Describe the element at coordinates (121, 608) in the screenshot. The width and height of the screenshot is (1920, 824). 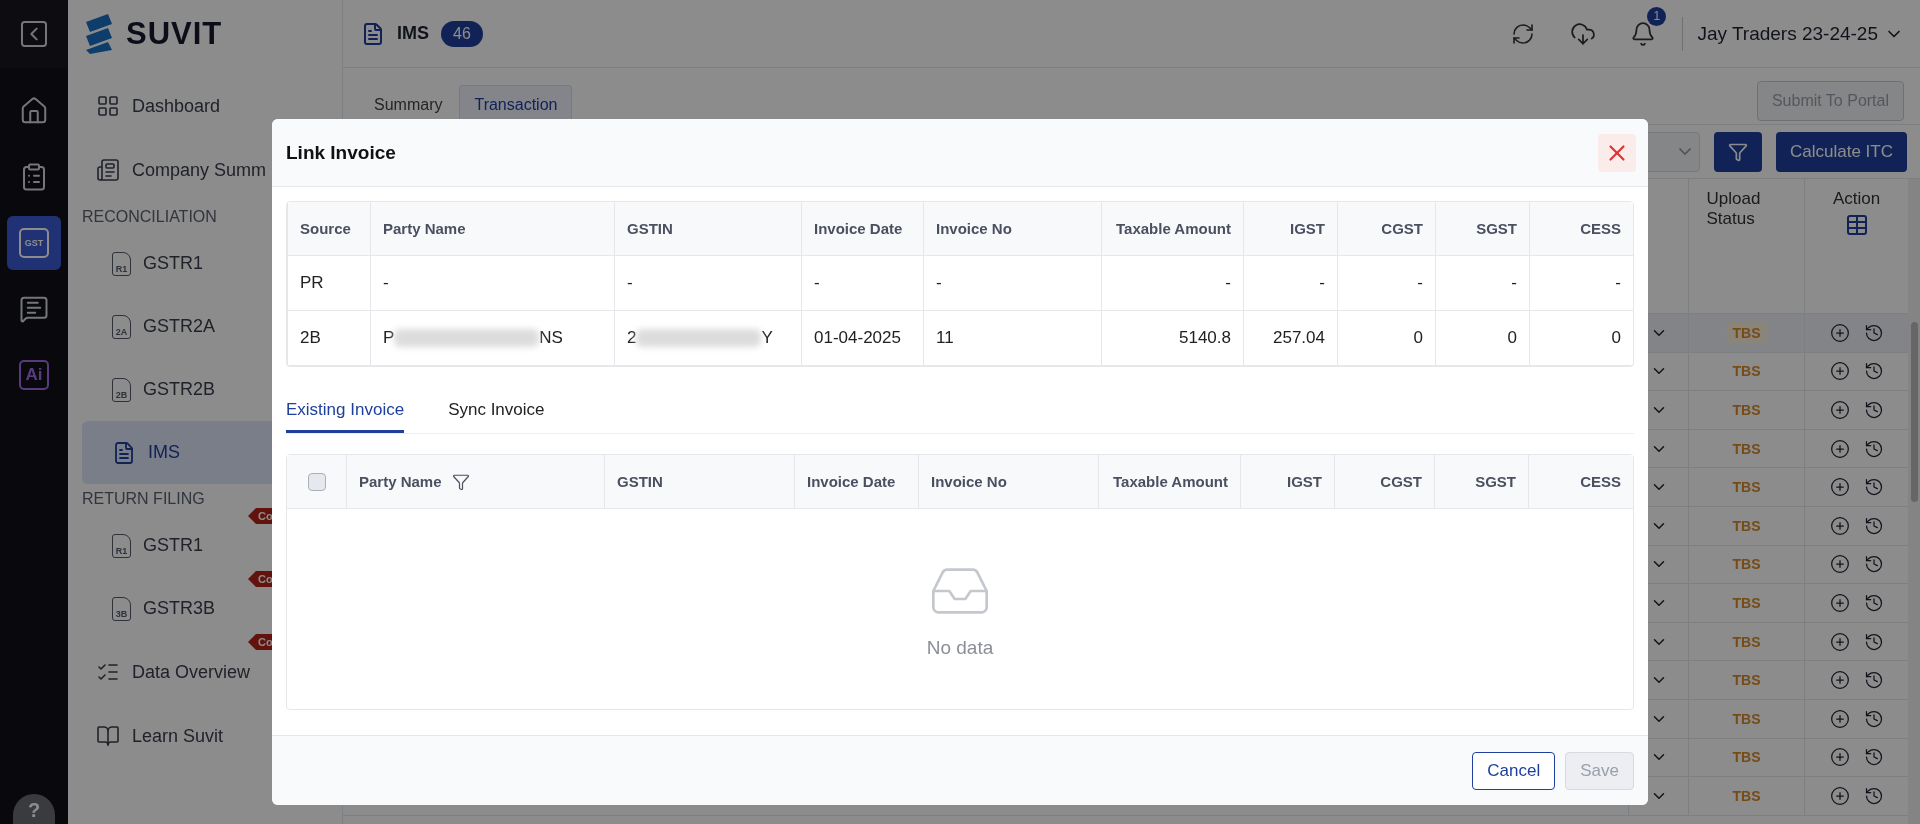
I see `file-icon: 3B` at that location.